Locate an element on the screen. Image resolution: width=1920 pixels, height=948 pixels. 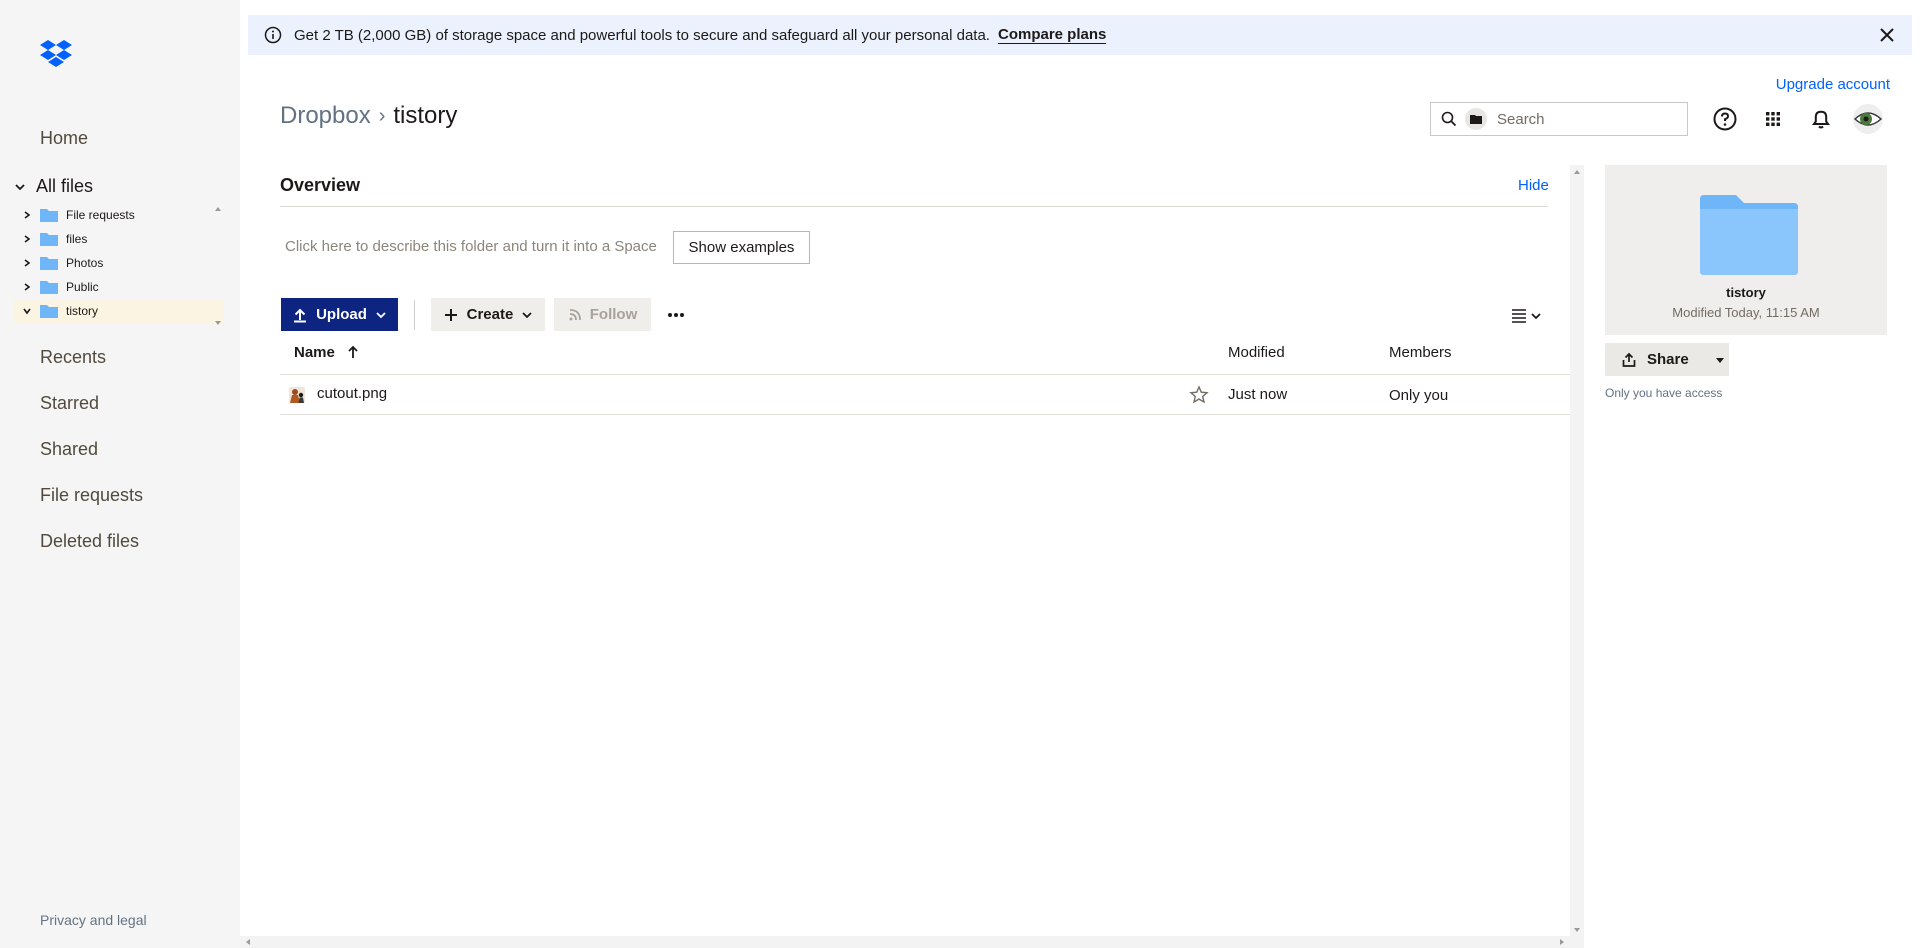
share-label: Share is located at coordinates (1668, 359).